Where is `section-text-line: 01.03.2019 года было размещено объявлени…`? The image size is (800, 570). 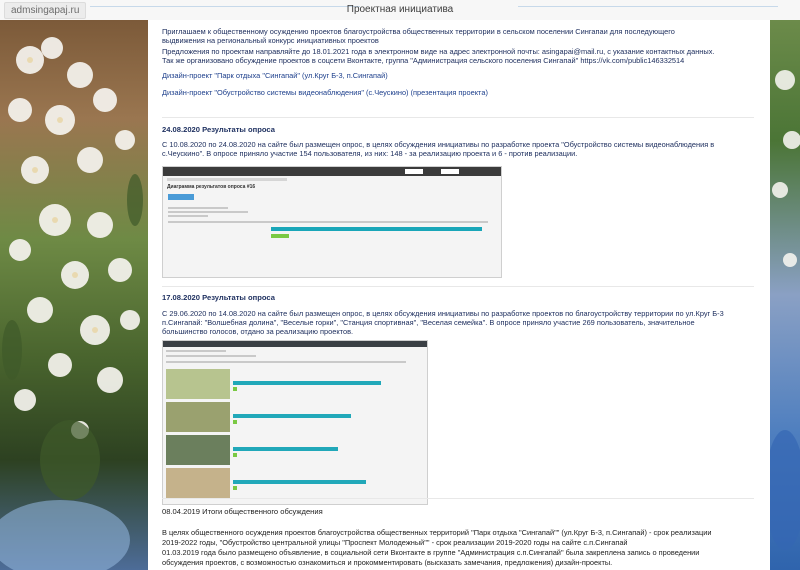
section-text-line: 01.03.2019 года было размещено объявлени… is located at coordinates (431, 552).